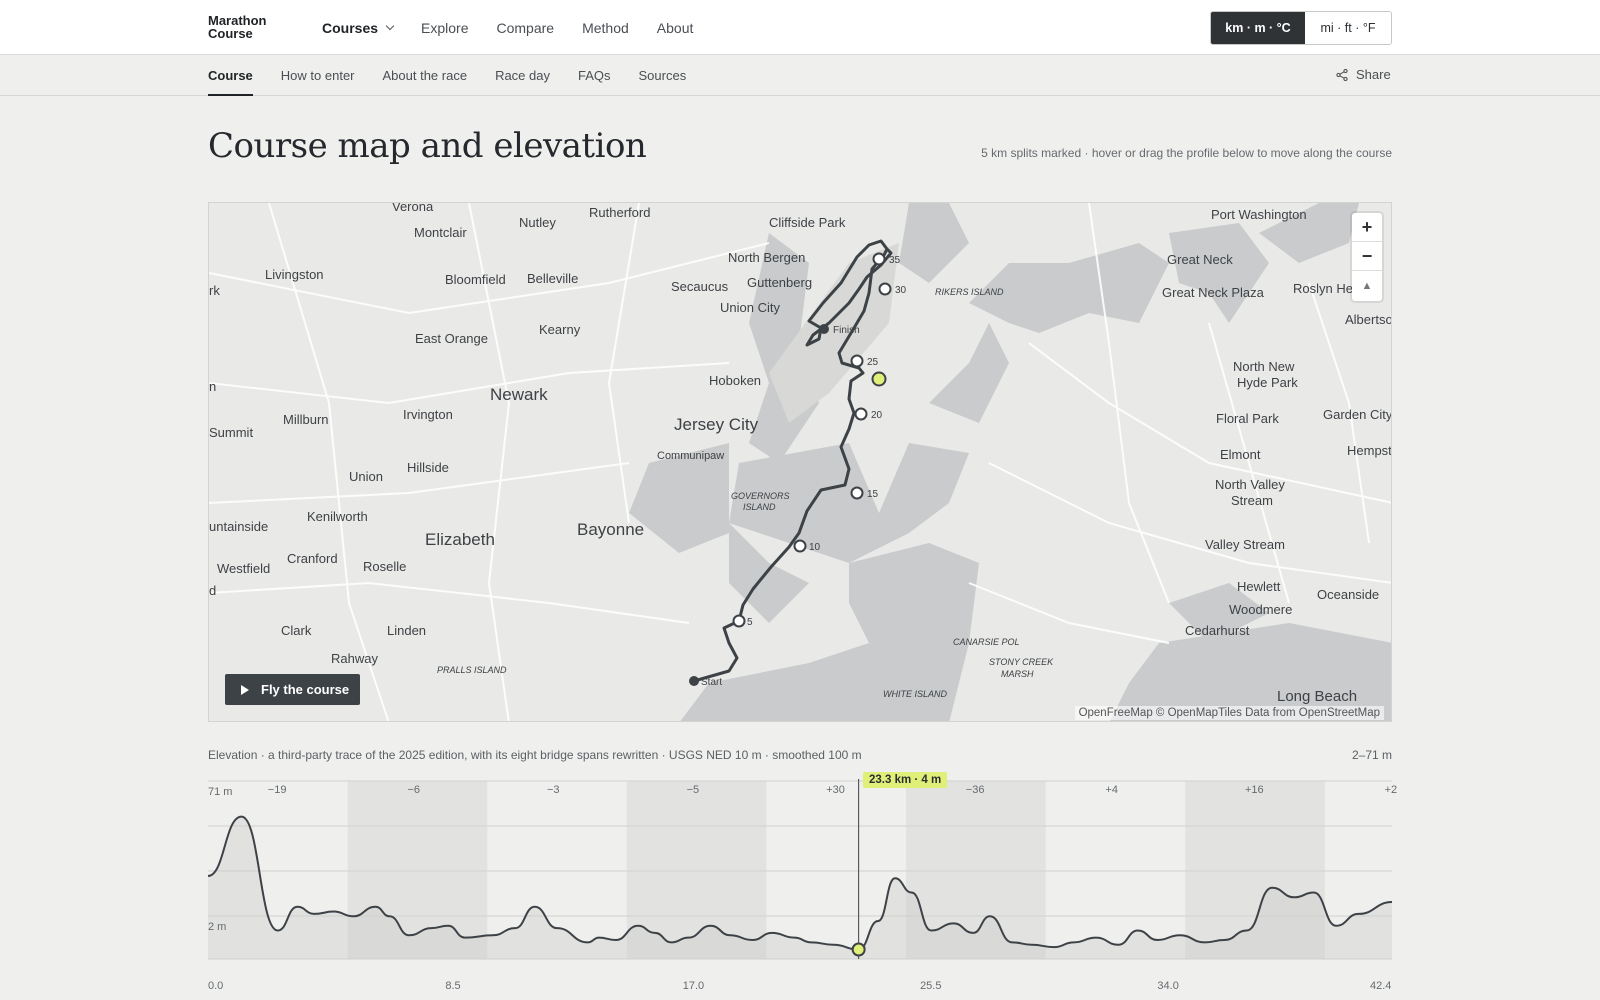  What do you see at coordinates (354, 658) in the screenshot?
I see `place-rahway: Rahway` at bounding box center [354, 658].